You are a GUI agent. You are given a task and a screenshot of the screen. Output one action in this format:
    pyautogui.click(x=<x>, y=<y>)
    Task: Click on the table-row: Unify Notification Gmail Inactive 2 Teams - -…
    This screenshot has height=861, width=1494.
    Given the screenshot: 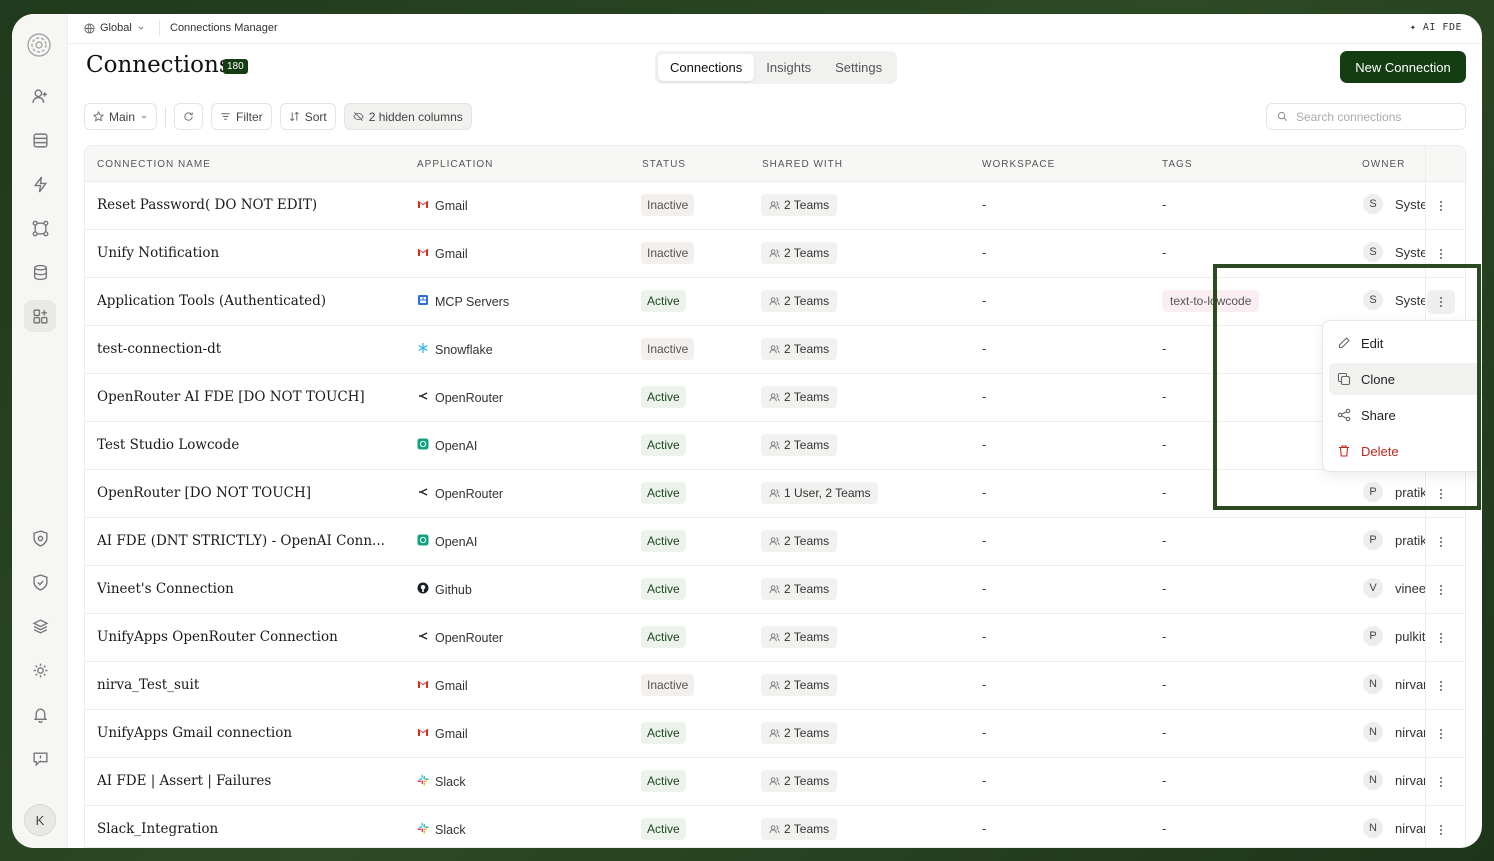 What is the action you would take?
    pyautogui.click(x=775, y=254)
    